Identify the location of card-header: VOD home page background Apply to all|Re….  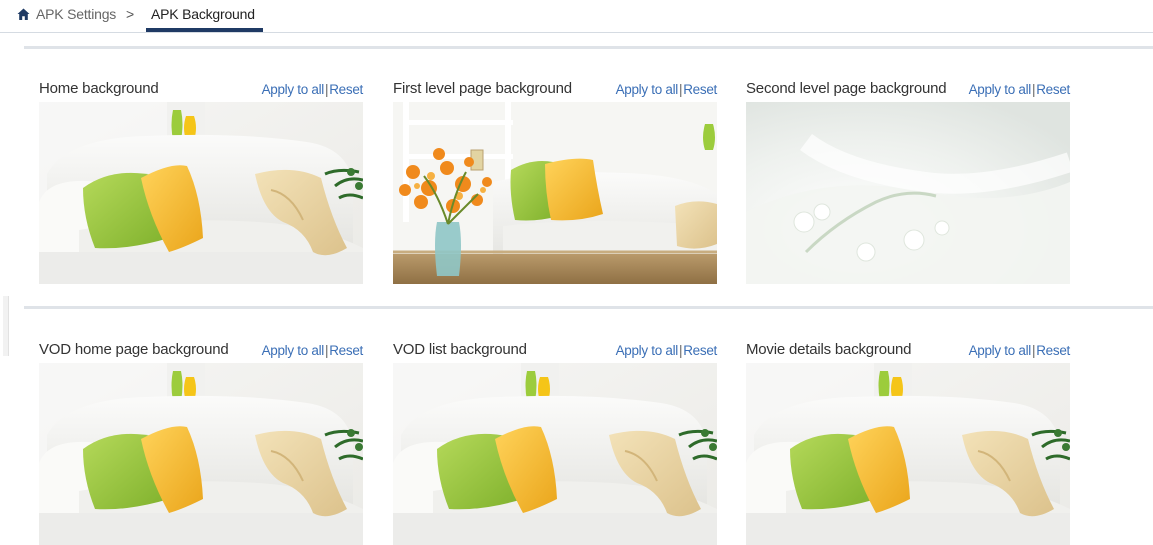
(201, 352).